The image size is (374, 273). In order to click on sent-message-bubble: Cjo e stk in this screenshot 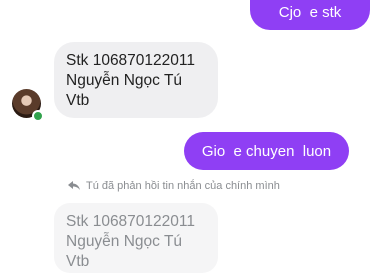, I will do `click(310, 15)`.